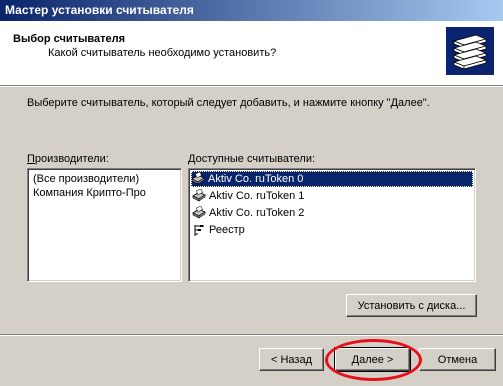 This screenshot has width=503, height=386. I want to click on title-bar: Мастер установки считывателя, so click(251, 10).